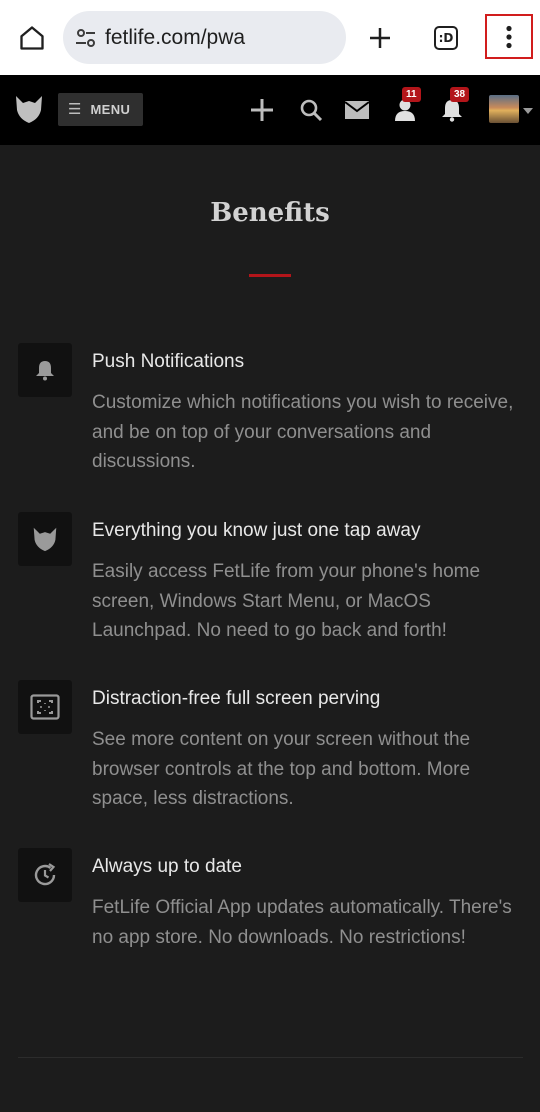  I want to click on browser-toolbar: fetlife.com/pwa :D, so click(270, 37).